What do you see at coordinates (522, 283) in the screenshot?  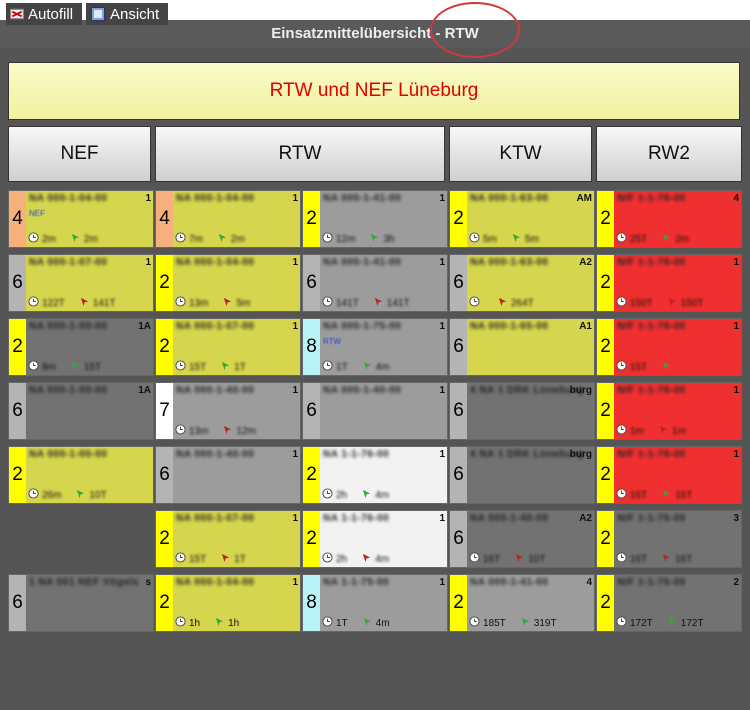 I see `vehicle-cell-ktw-2: 6 NA 000-1-63-00 A2 264T` at bounding box center [522, 283].